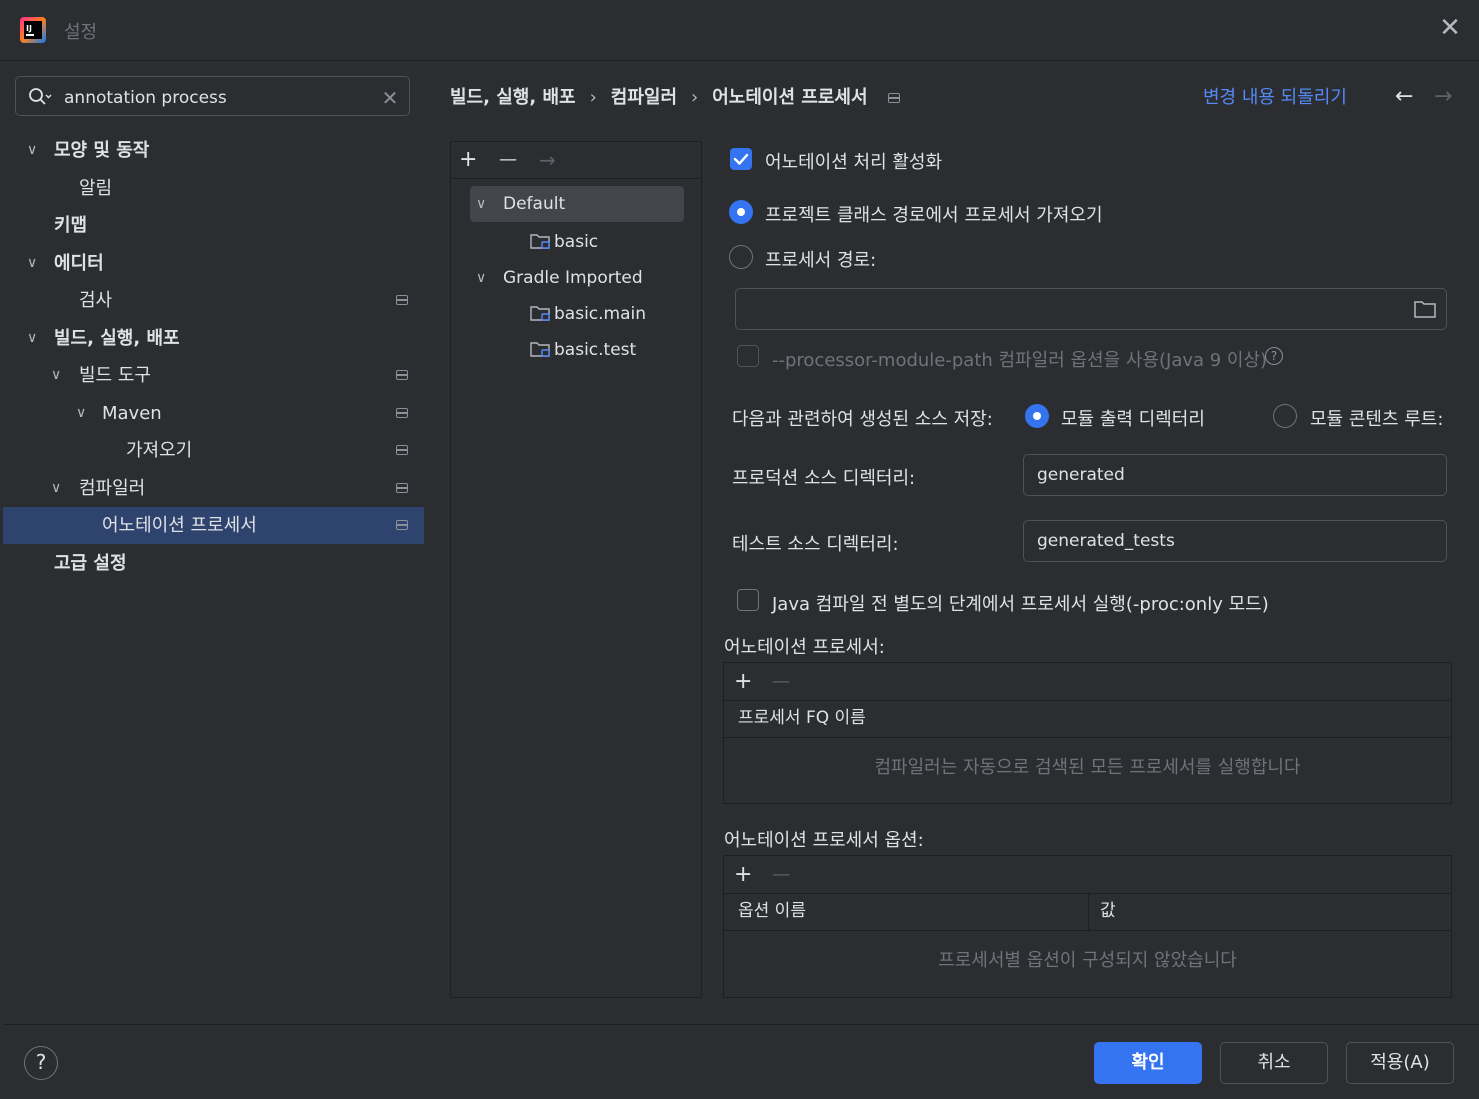 This screenshot has height=1099, width=1479. What do you see at coordinates (804, 647) in the screenshot?
I see `annotation-processors-title: 어노테이션 프로세서:` at bounding box center [804, 647].